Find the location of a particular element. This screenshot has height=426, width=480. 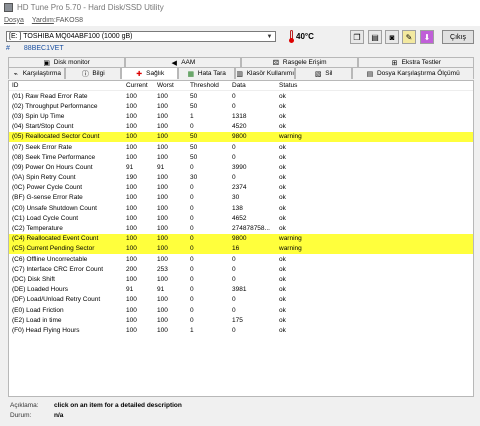

download-icon: ⬇ is located at coordinates (427, 37).